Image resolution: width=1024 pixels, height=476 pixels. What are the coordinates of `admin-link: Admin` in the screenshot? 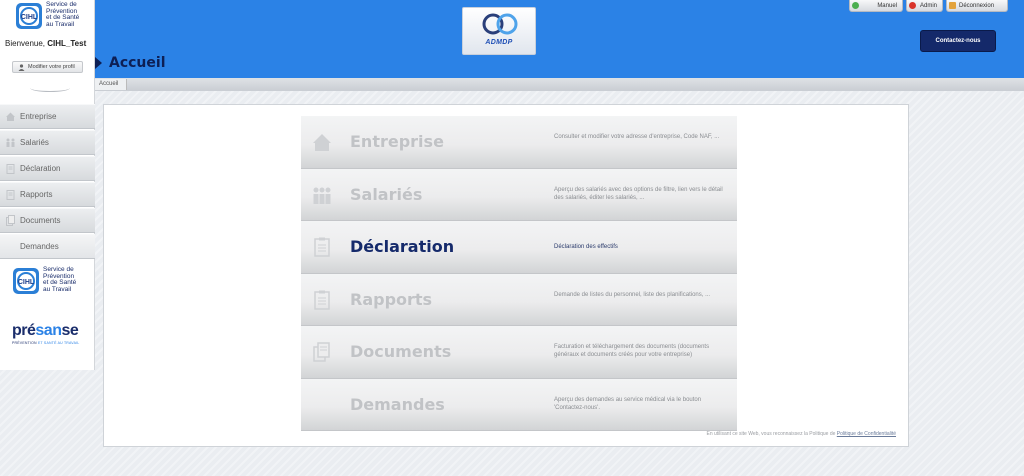 It's located at (924, 6).